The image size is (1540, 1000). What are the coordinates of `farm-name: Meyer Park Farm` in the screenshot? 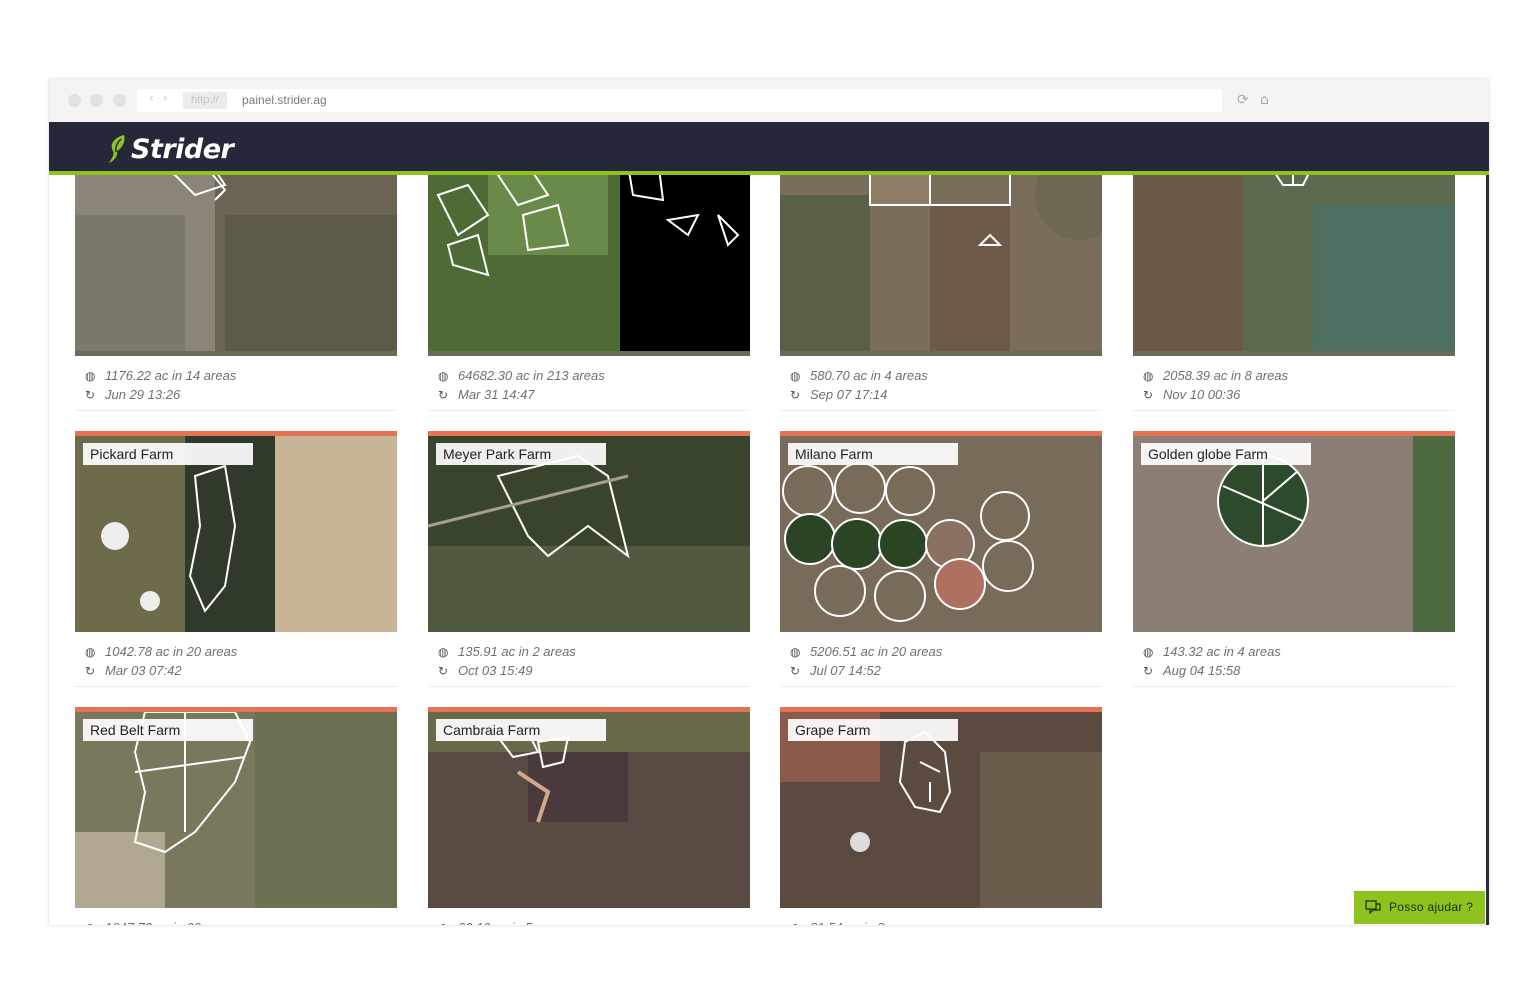 It's located at (521, 454).